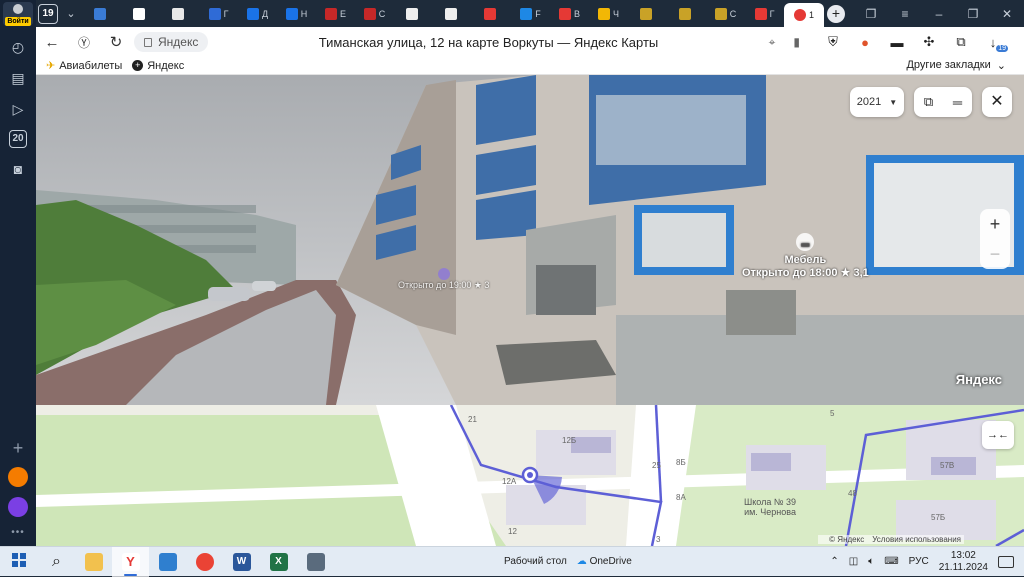 The height and width of the screenshot is (577, 1024). What do you see at coordinates (871, 14) in the screenshot?
I see `bookmark-window-icon: ❐` at bounding box center [871, 14].